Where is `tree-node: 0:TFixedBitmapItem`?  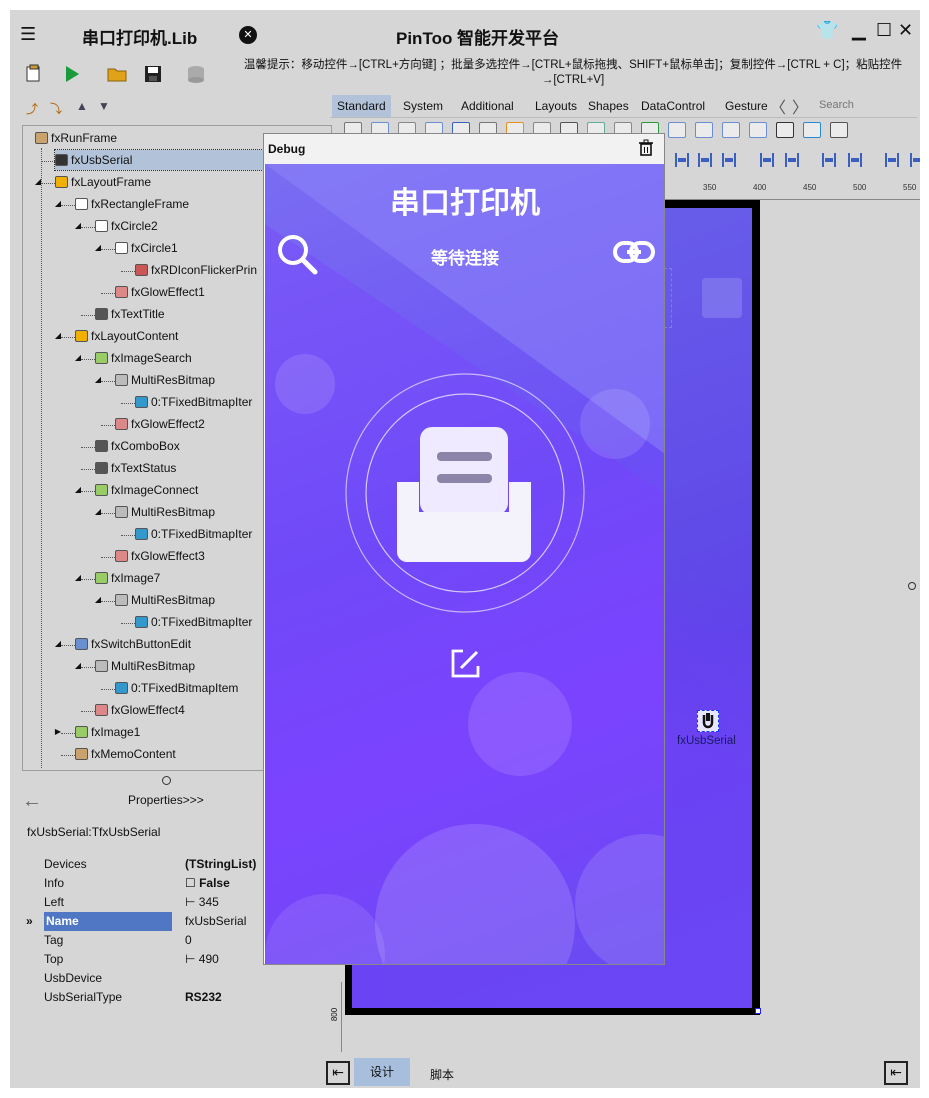 tree-node: 0:TFixedBitmapItem is located at coordinates (176, 688).